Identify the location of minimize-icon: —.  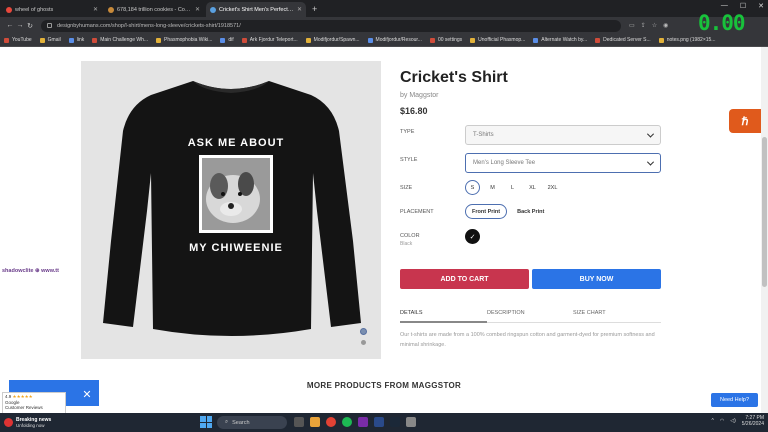
(724, 6).